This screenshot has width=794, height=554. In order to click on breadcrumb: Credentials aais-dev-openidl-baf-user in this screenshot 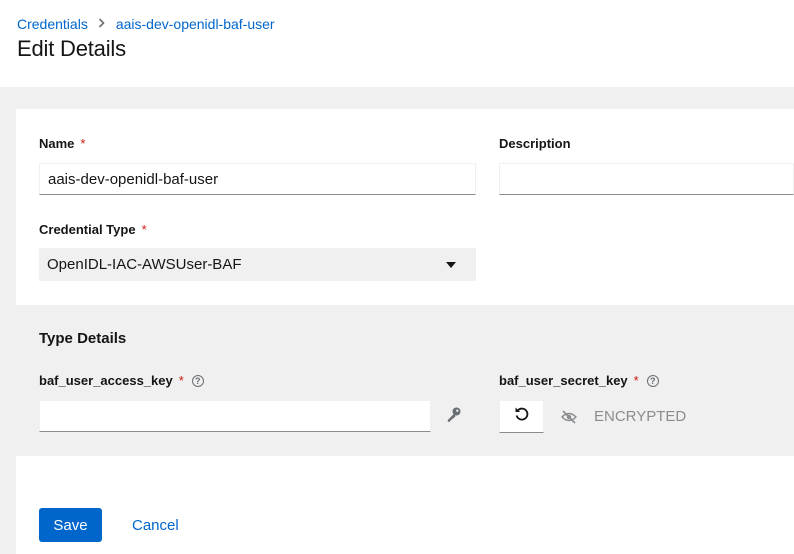, I will do `click(146, 24)`.